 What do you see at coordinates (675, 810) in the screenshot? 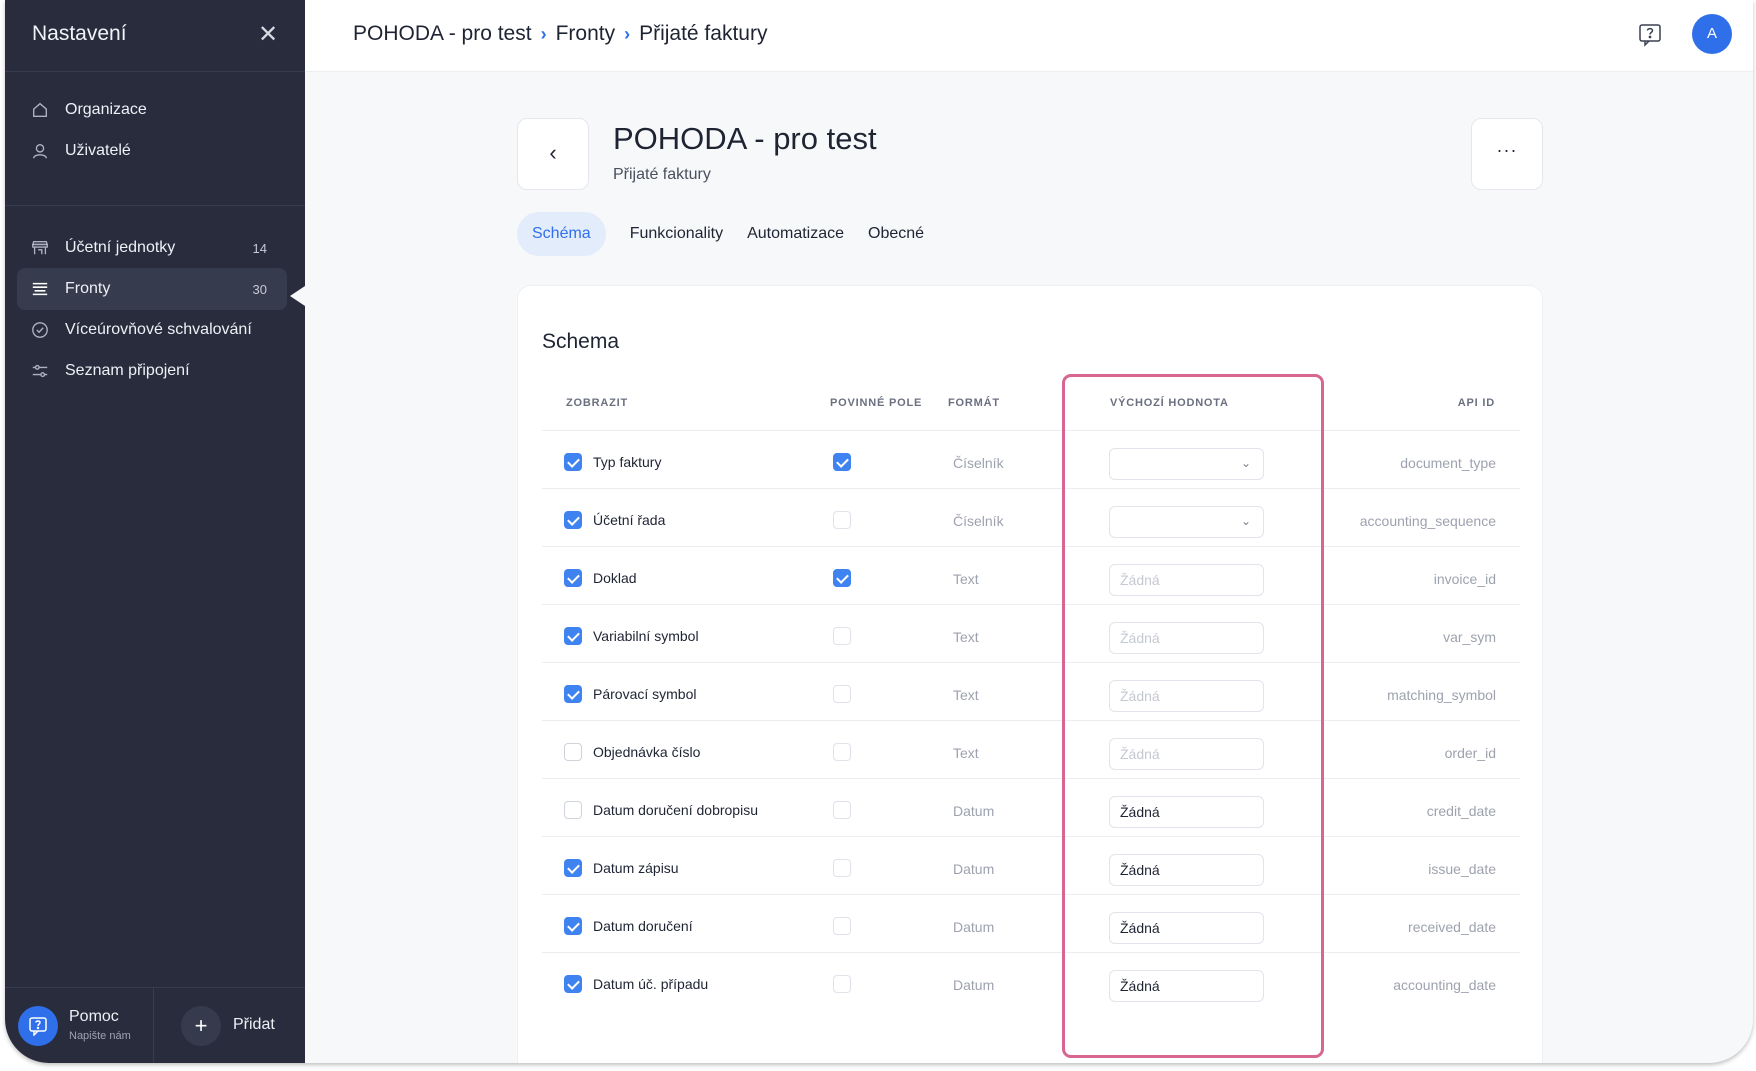
I see `field-name: Datum doručení dobropisu` at bounding box center [675, 810].